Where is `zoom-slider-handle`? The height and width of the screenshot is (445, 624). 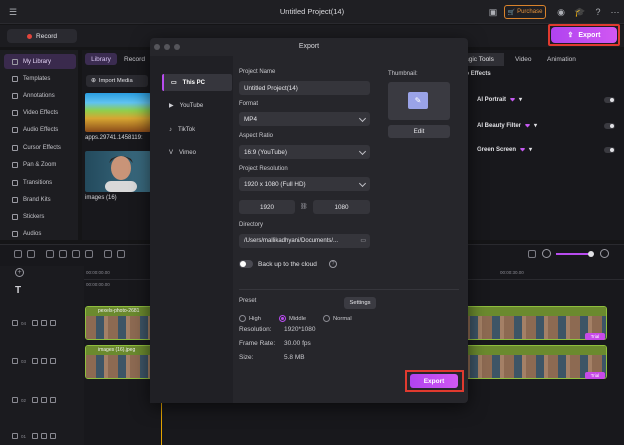
zoom-slider-handle is located at coordinates (591, 254).